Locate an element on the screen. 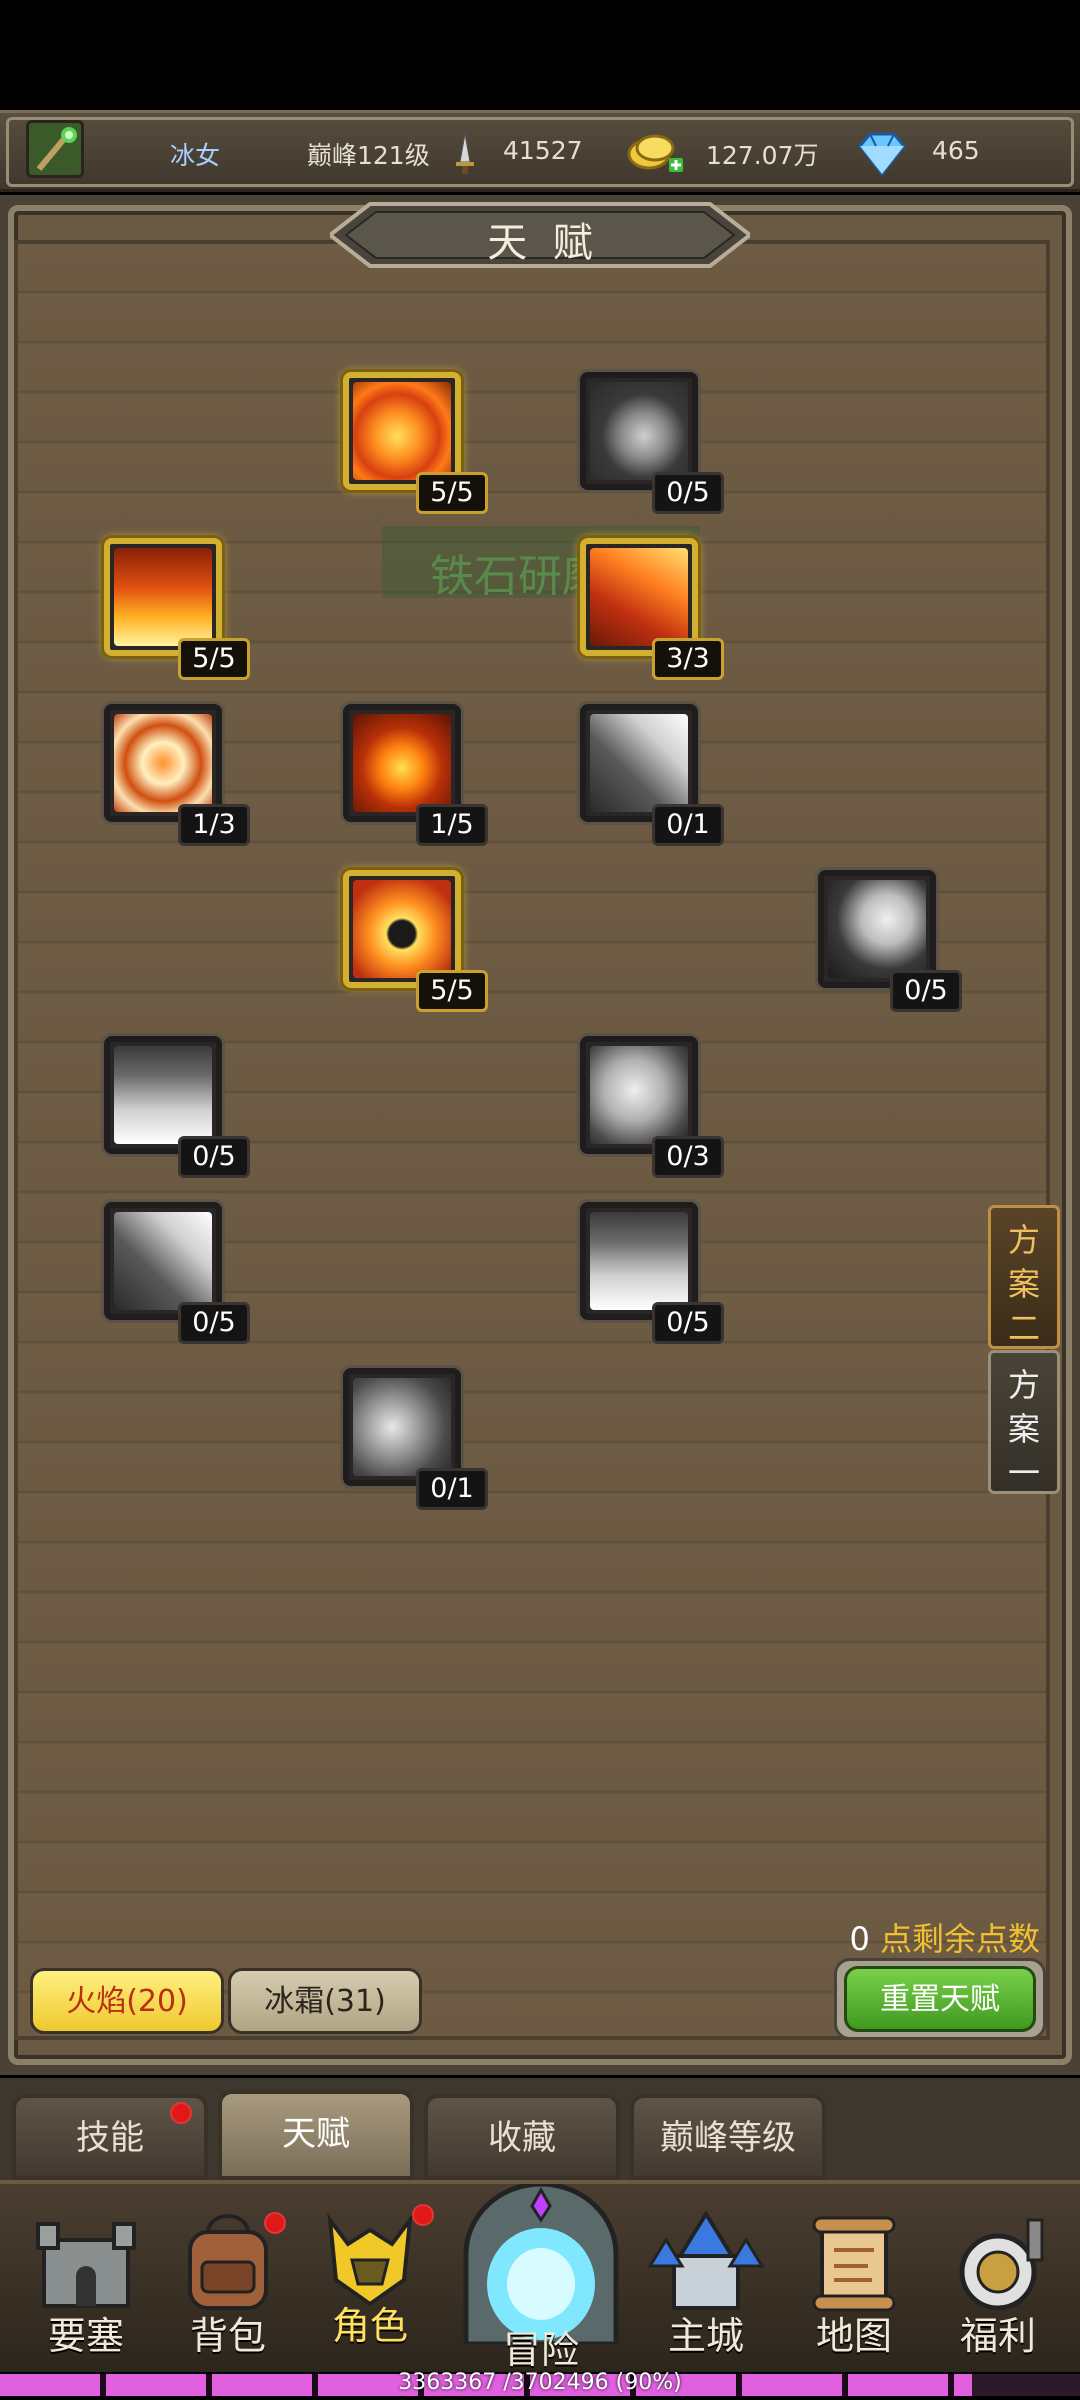 The image size is (1080, 2400). remaining-points-label: 点剩余点数 is located at coordinates (959, 1939).